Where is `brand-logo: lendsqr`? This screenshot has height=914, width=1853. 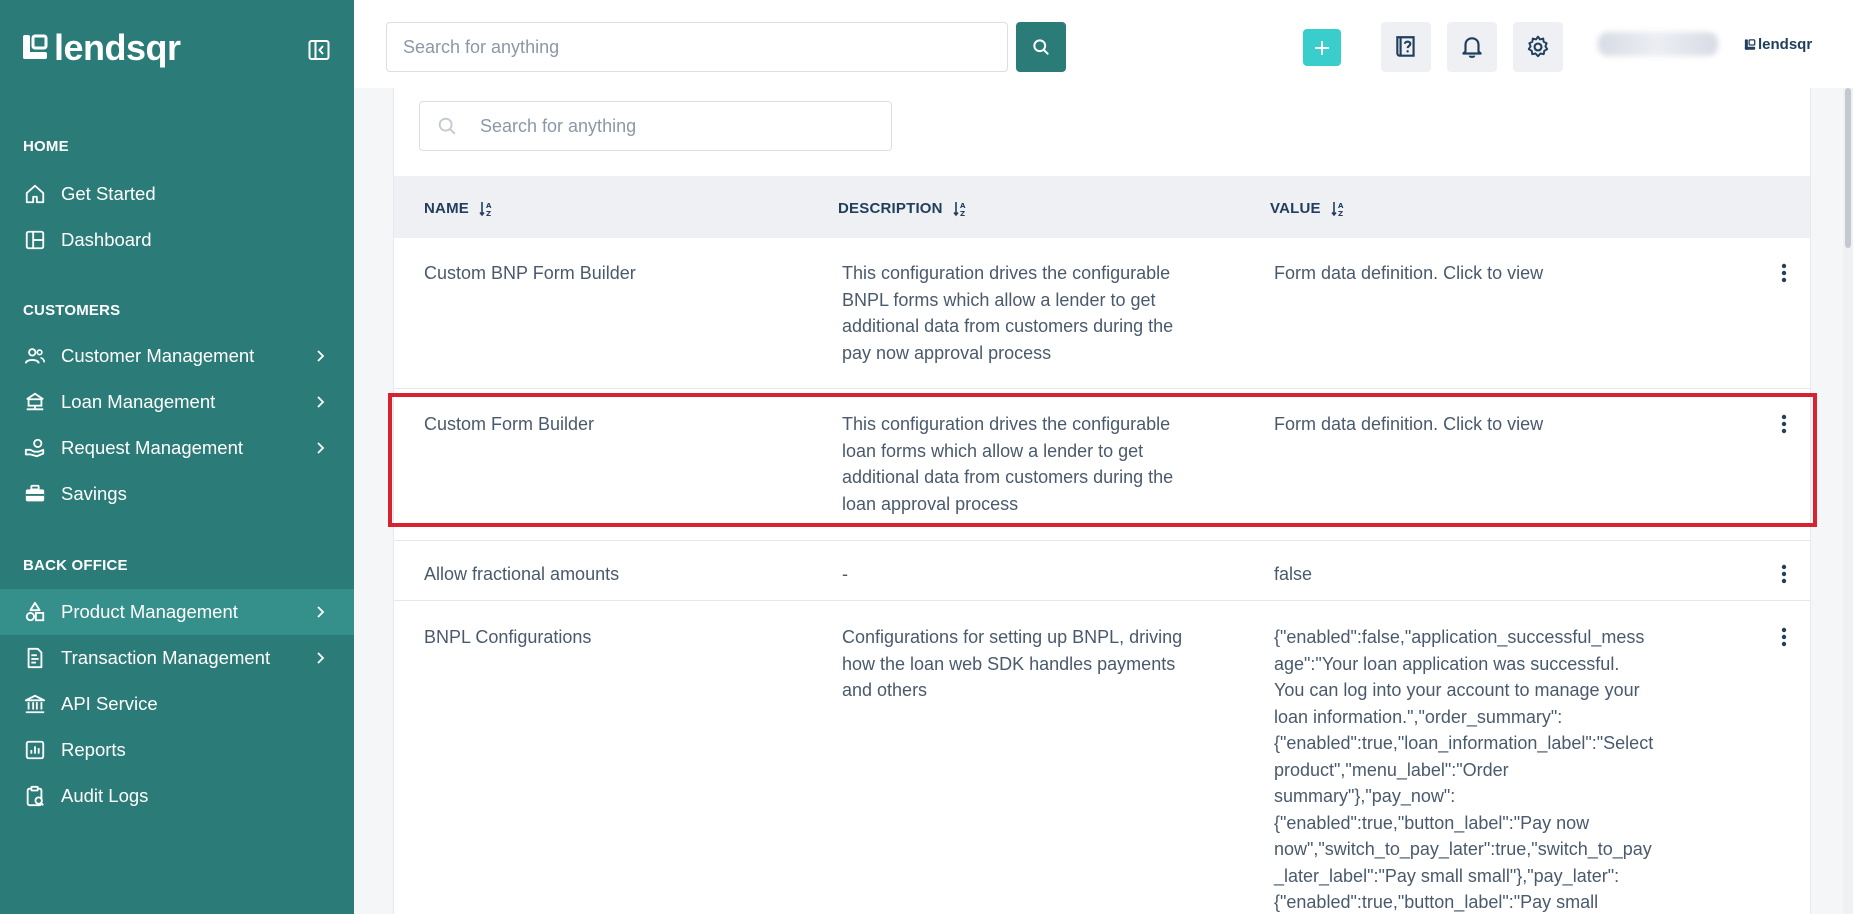 brand-logo: lendsqr is located at coordinates (101, 48).